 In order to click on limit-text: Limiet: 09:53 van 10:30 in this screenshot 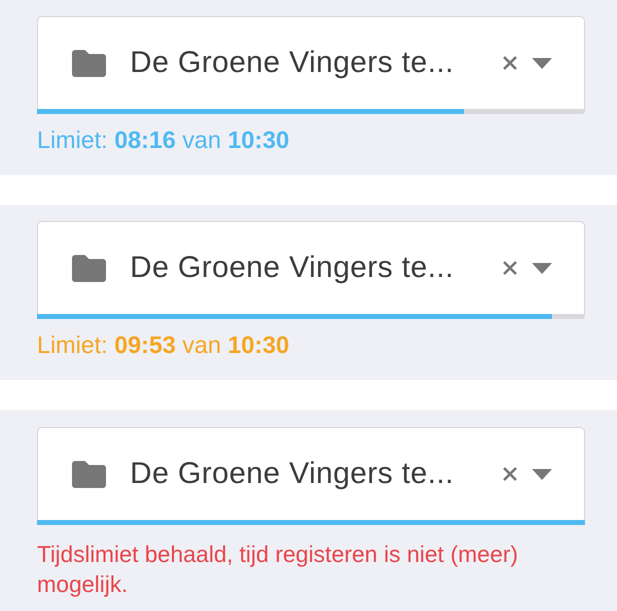, I will do `click(163, 346)`.